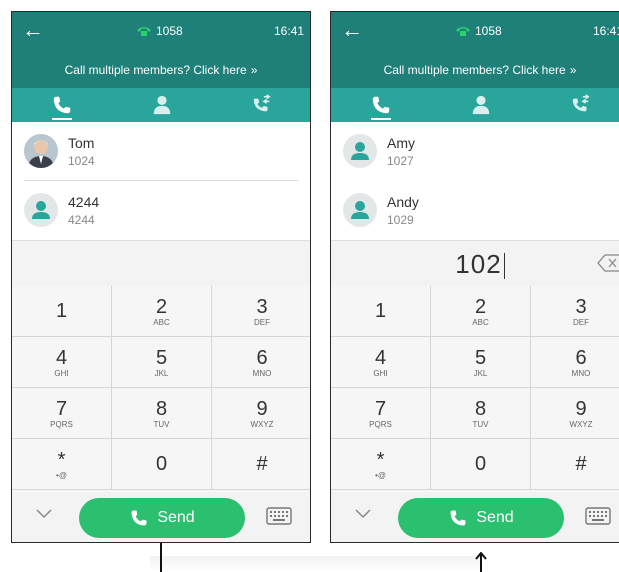  Describe the element at coordinates (400, 220) in the screenshot. I see `contact-number: 1029` at that location.